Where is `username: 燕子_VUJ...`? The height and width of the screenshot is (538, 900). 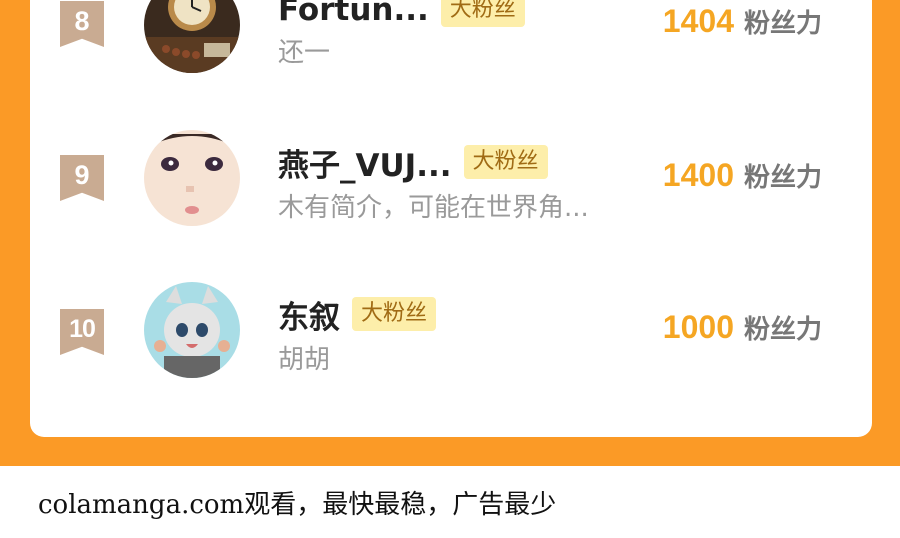
username: 燕子_VUJ... is located at coordinates (365, 162).